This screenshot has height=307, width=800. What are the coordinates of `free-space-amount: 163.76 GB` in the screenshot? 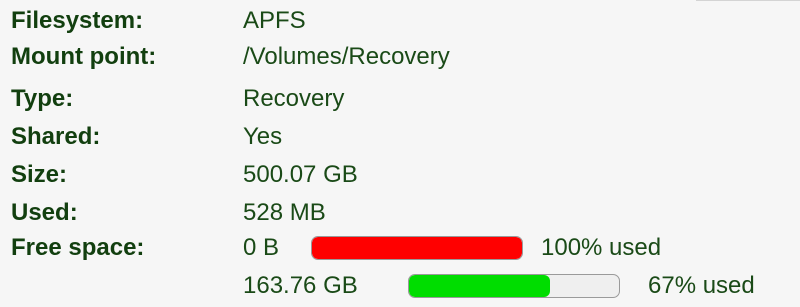 It's located at (300, 285).